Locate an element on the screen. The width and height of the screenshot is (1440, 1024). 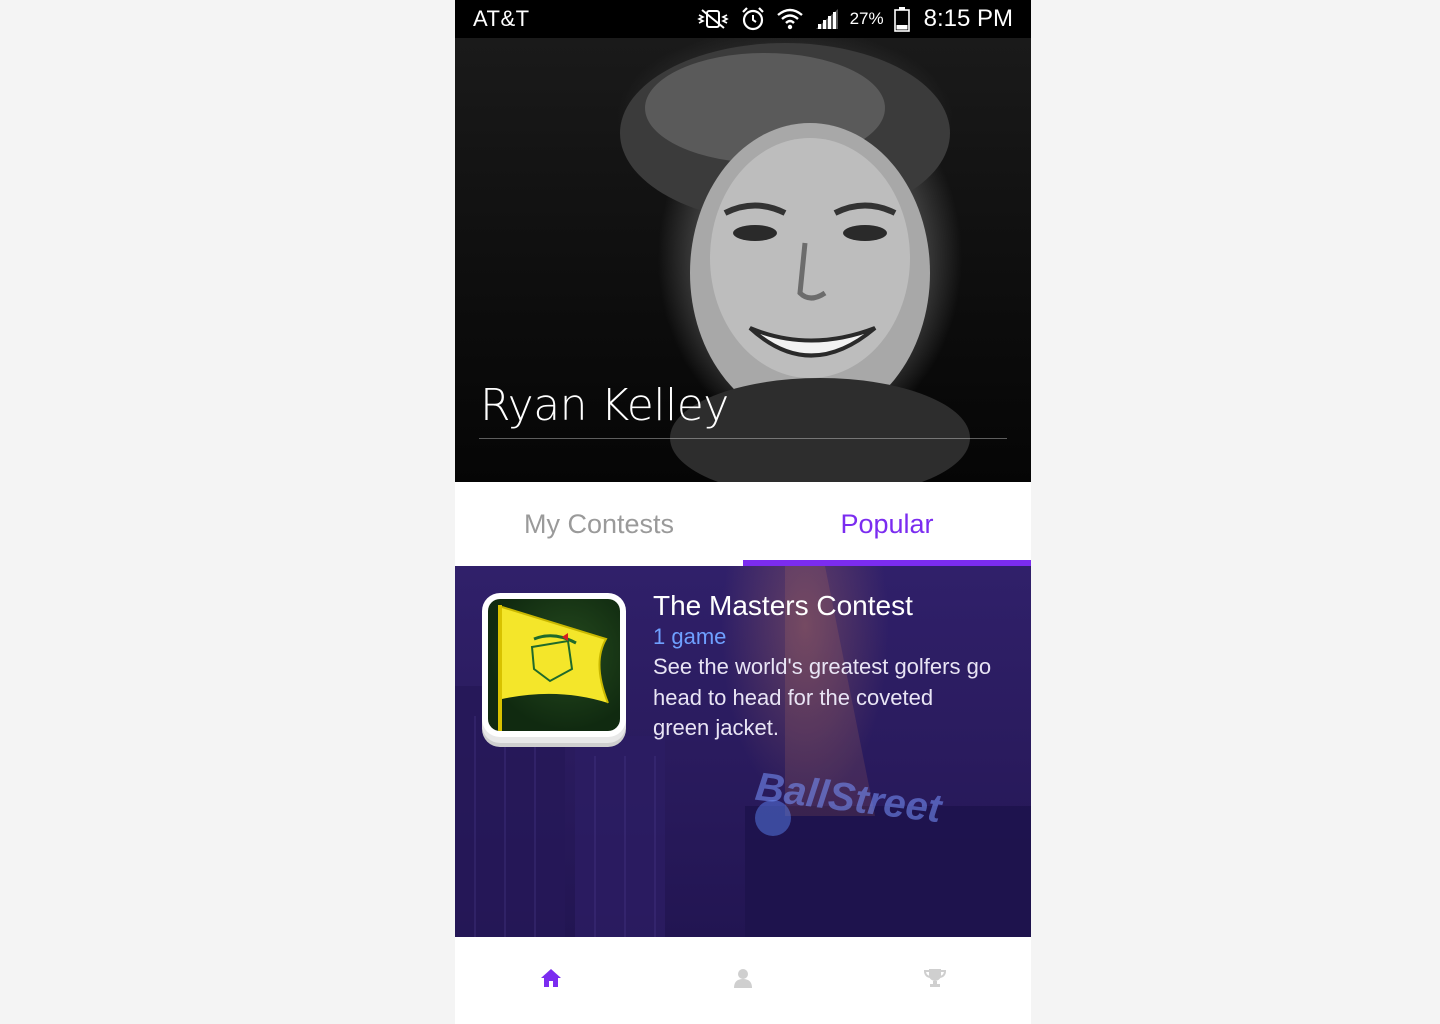
signal-icon is located at coordinates (827, 19).